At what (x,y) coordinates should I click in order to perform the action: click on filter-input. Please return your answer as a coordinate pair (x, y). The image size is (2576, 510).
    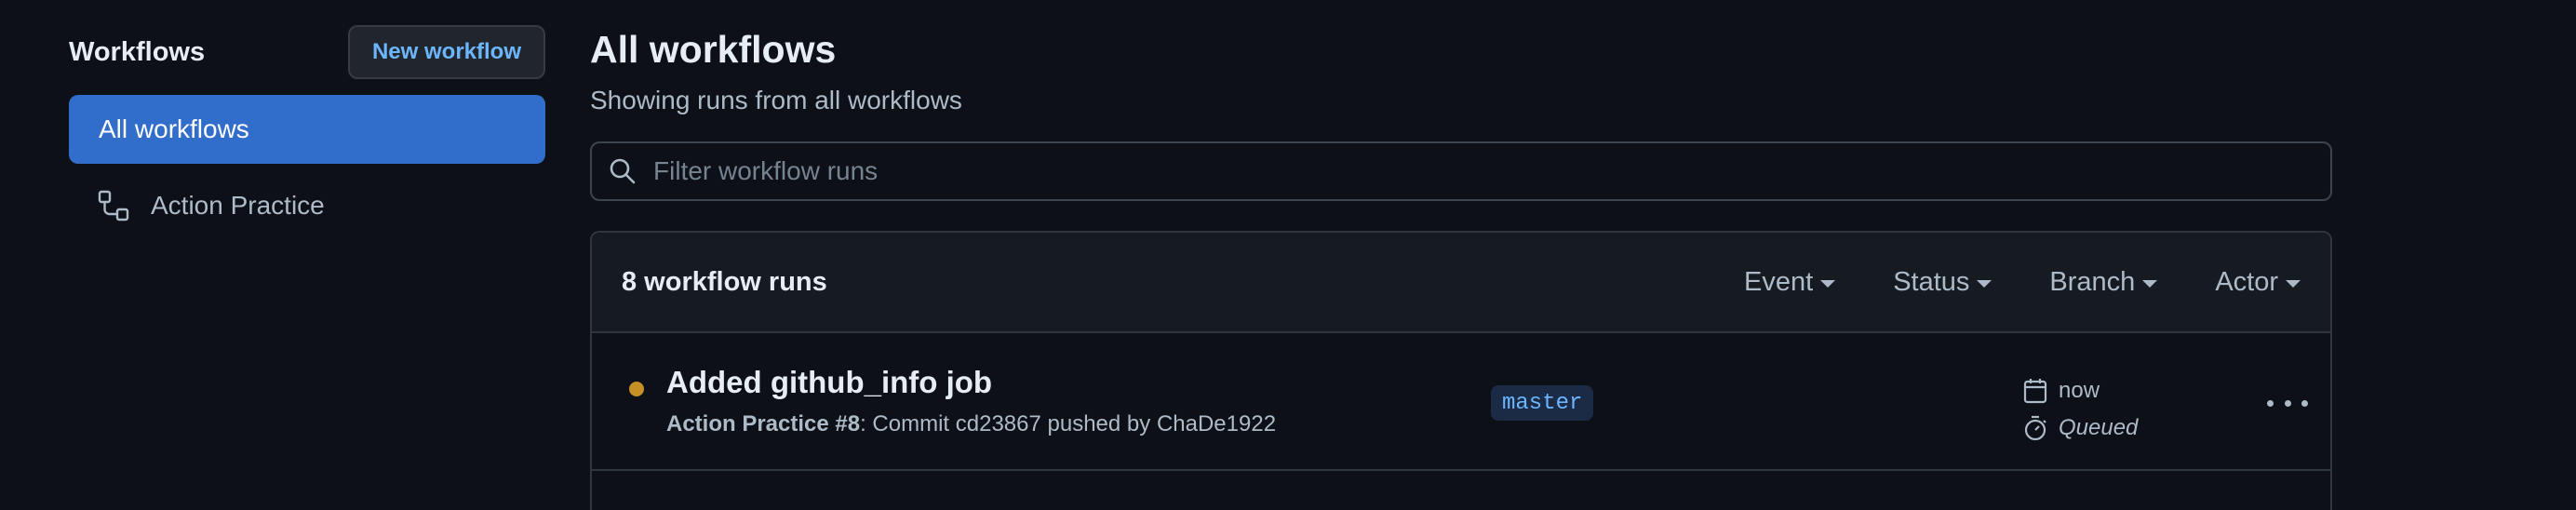
    Looking at the image, I should click on (1442, 171).